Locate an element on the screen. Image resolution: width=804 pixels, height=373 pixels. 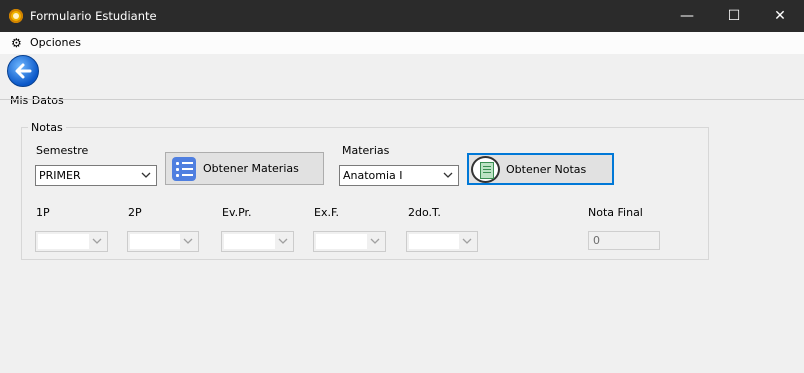
grade-select-ev-pr is located at coordinates (257, 241).